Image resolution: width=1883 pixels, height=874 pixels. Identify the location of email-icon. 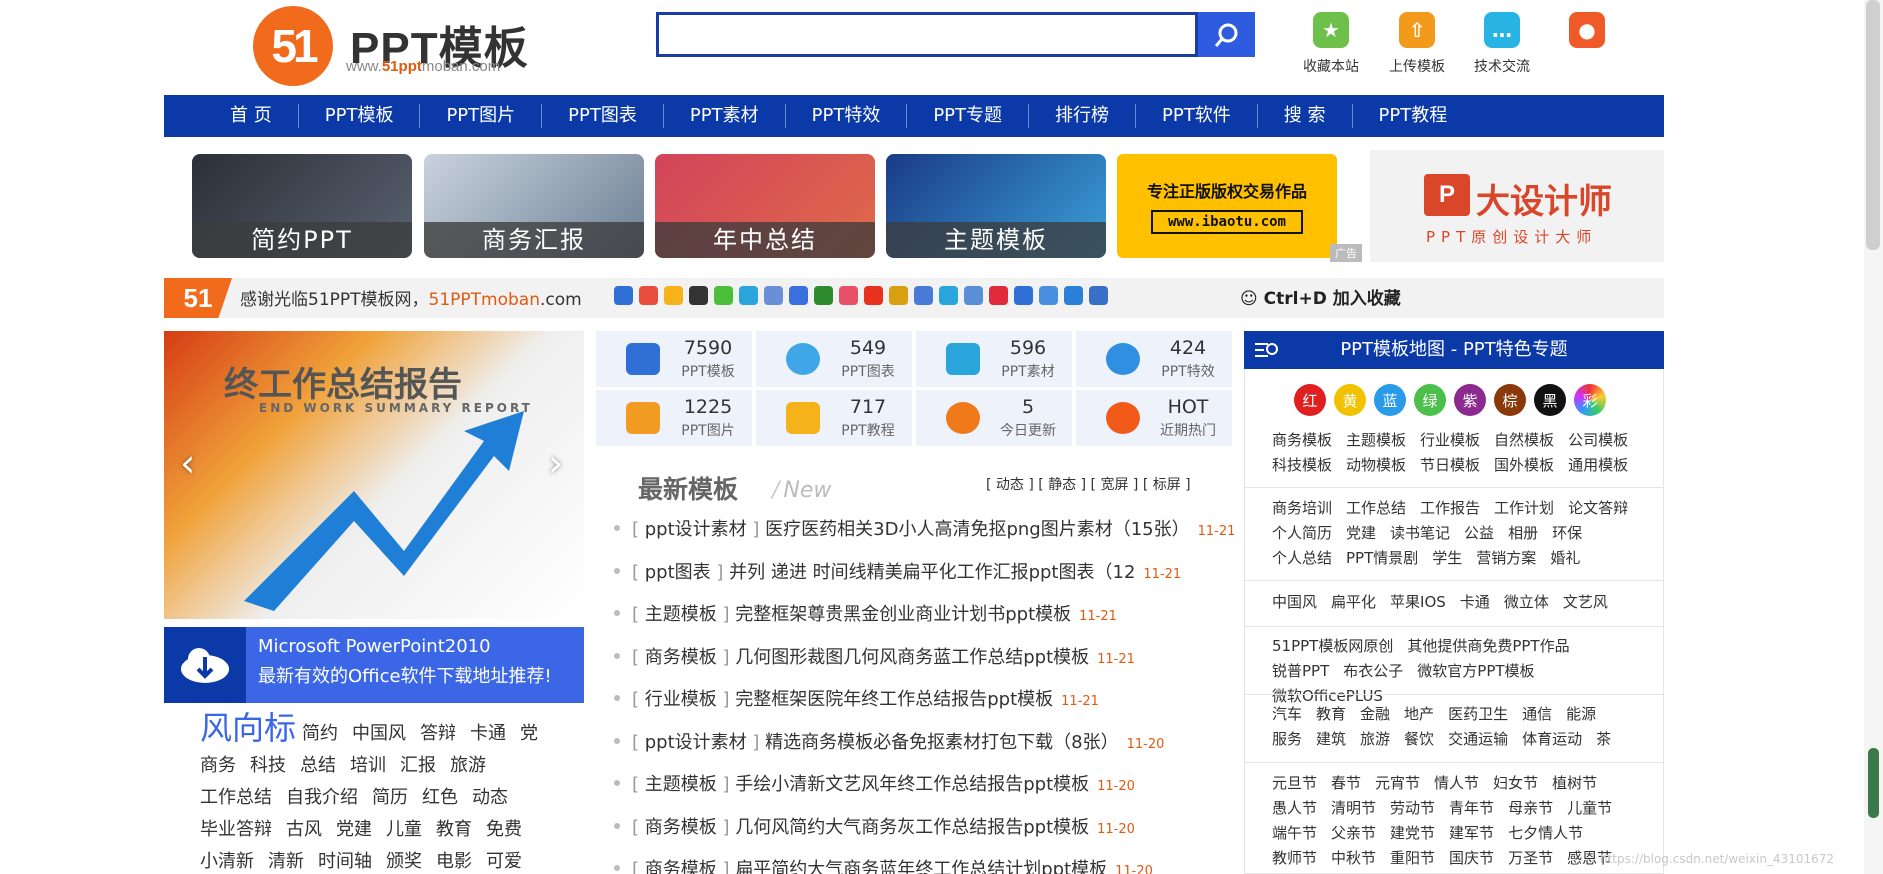
(1073, 295).